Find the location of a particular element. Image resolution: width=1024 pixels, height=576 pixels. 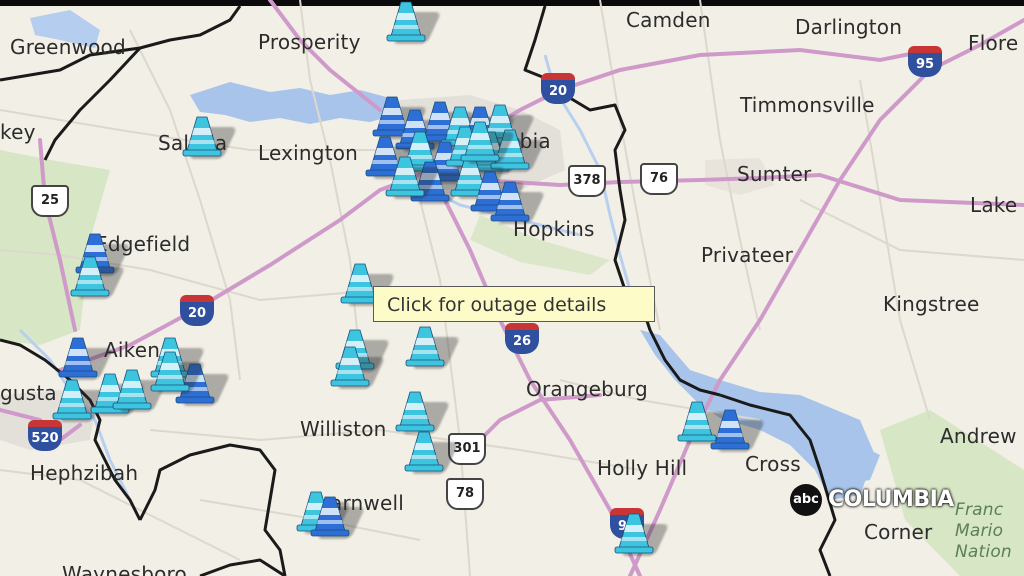

place-label-waynesboro: Waynesboro is located at coordinates (124, 569).